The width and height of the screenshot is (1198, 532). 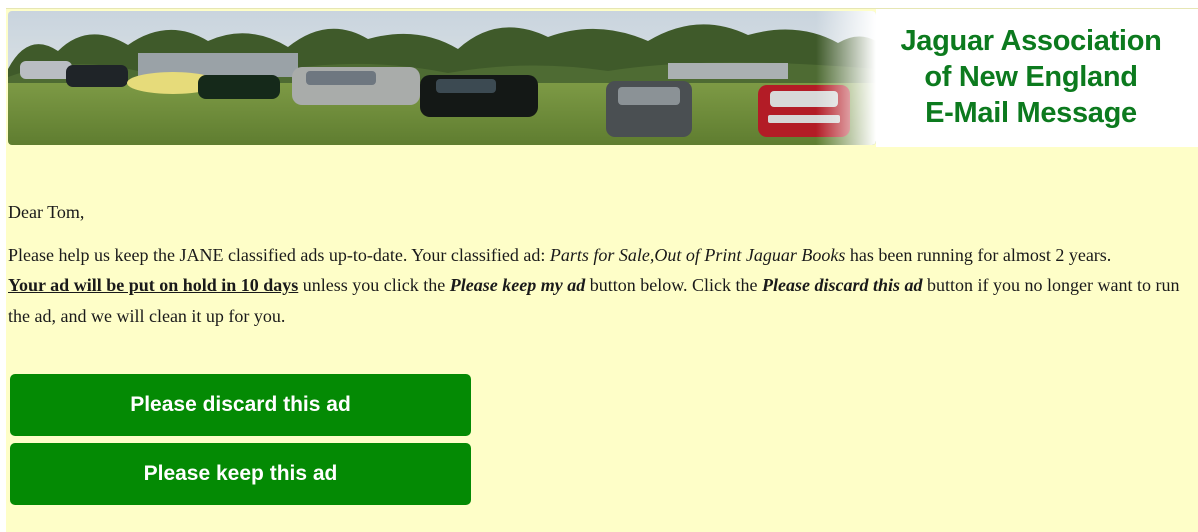 I want to click on p2-part1: unless you click the, so click(x=374, y=285).